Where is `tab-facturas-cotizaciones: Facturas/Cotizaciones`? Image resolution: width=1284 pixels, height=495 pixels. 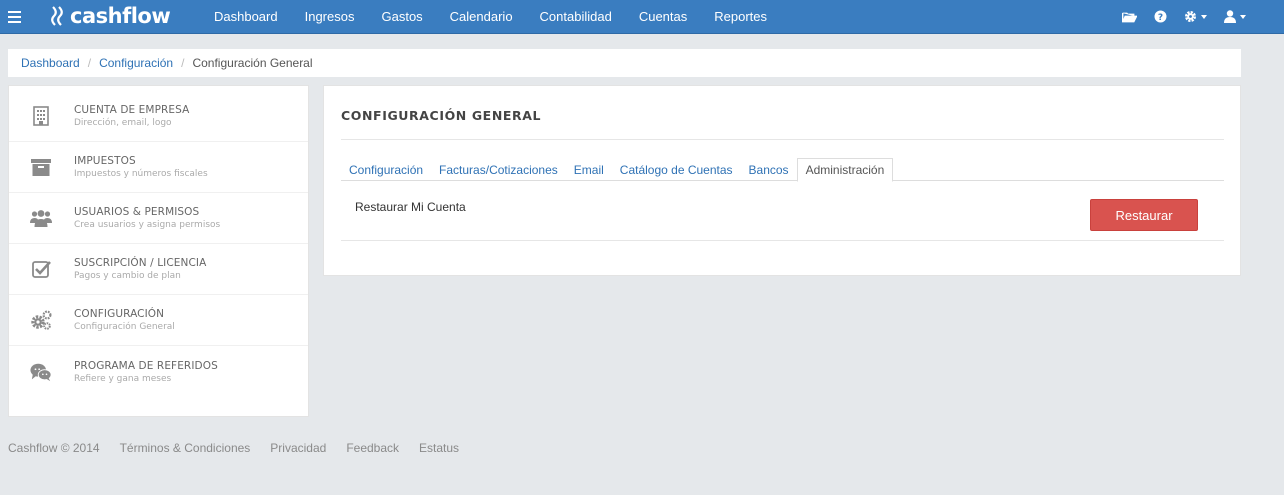 tab-facturas-cotizaciones: Facturas/Cotizaciones is located at coordinates (498, 169).